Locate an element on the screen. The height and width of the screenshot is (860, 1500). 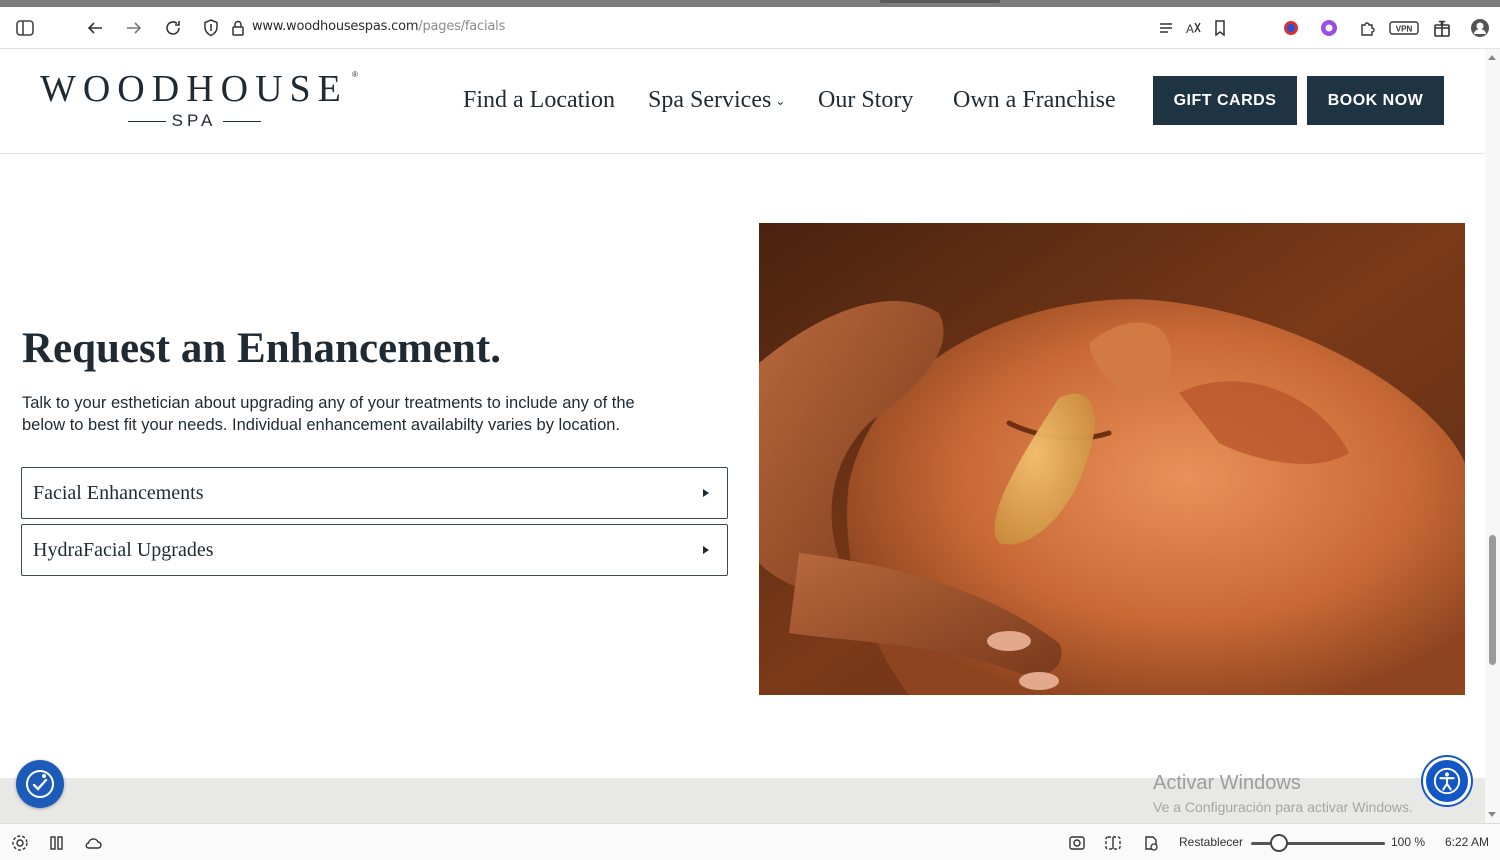
svg-text: A is located at coordinates (1190, 29).